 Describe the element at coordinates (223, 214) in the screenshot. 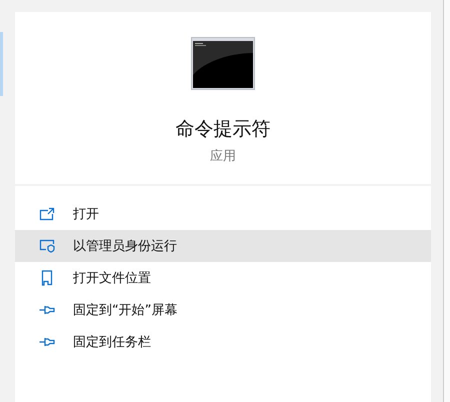

I see `menu-item: 打开` at that location.